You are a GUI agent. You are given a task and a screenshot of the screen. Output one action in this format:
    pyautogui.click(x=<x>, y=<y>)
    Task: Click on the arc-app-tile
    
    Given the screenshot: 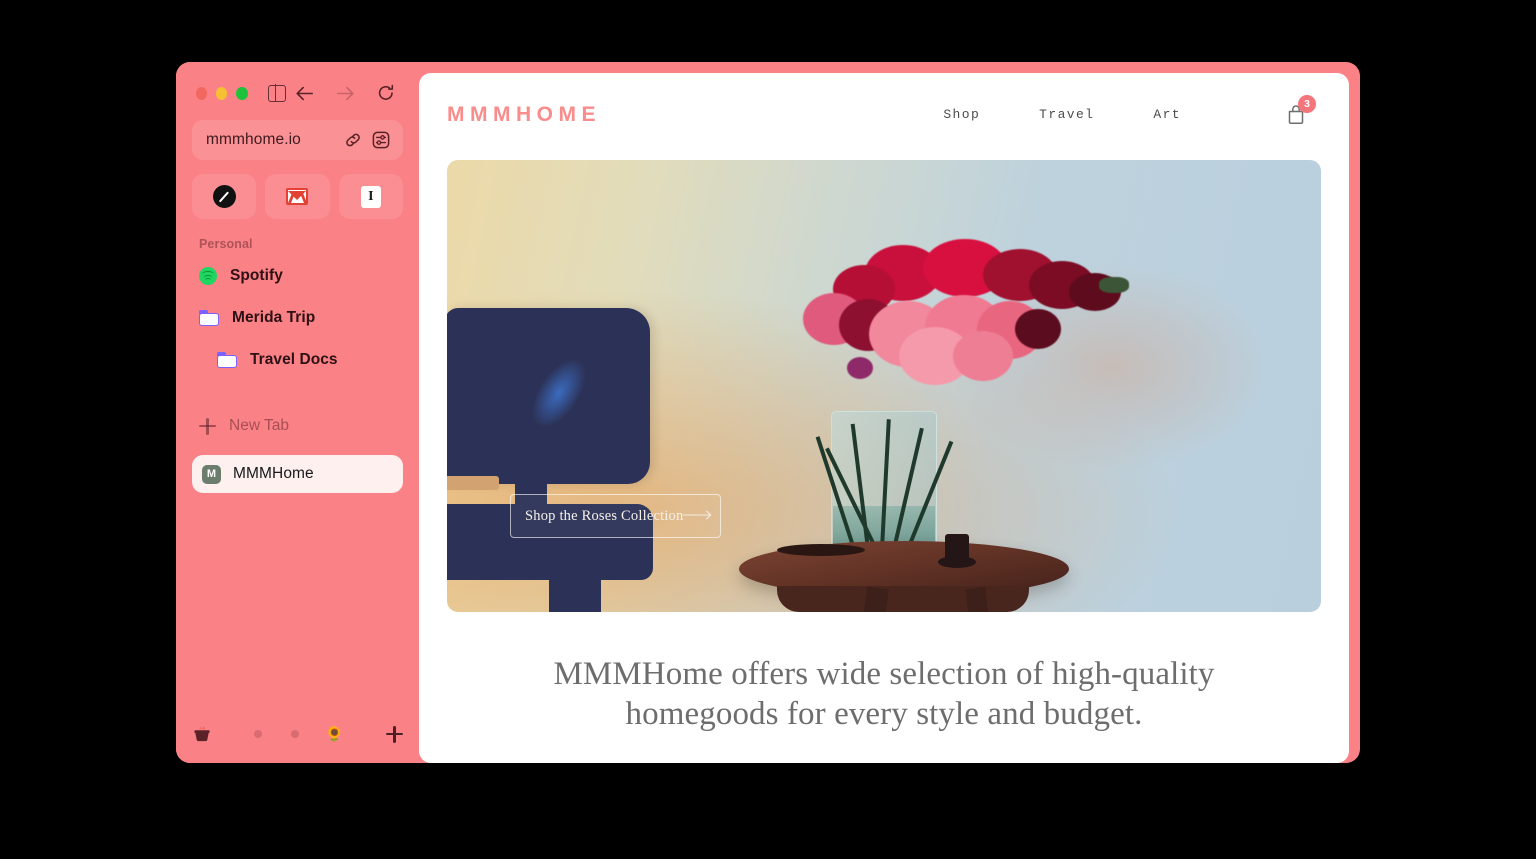 What is the action you would take?
    pyautogui.click(x=224, y=196)
    